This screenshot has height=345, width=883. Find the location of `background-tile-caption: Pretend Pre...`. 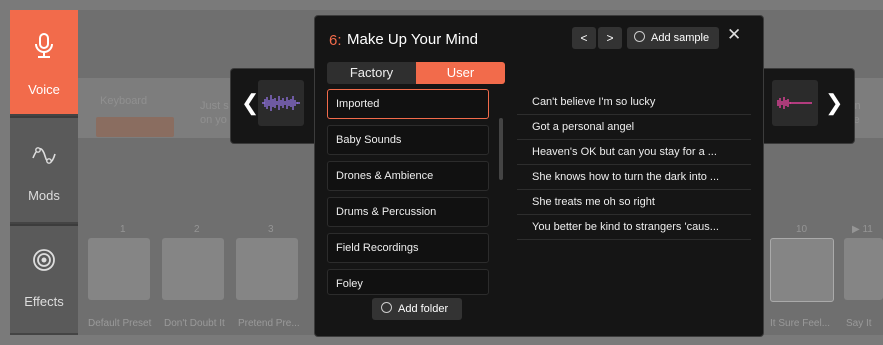

background-tile-caption: Pretend Pre... is located at coordinates (269, 323).